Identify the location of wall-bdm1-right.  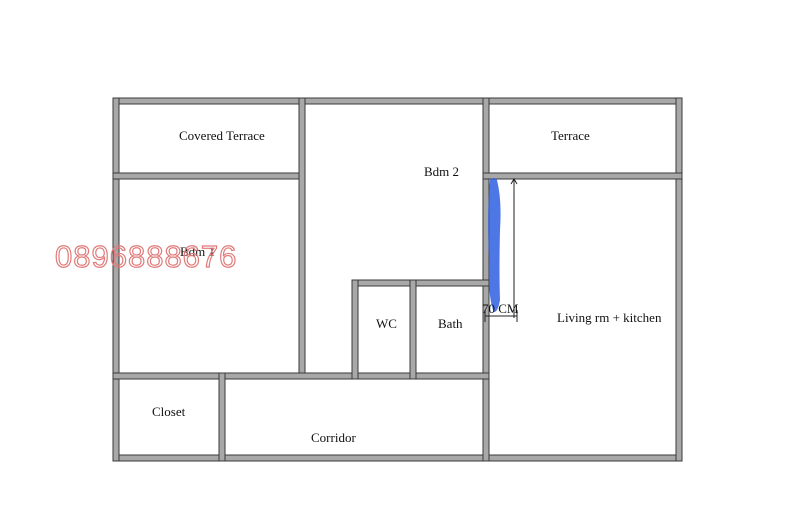
(302, 238).